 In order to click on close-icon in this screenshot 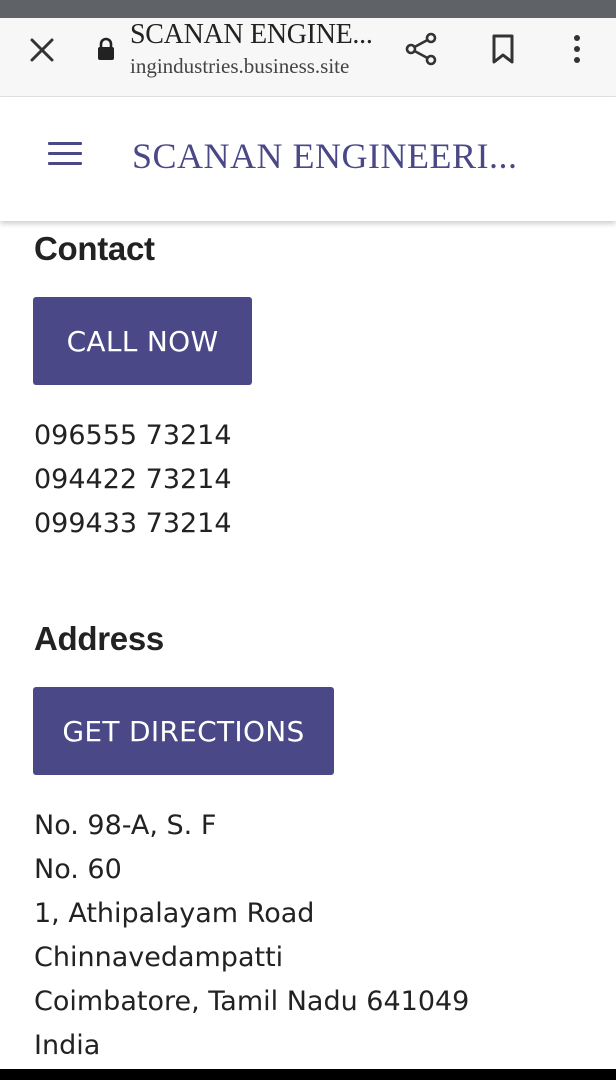, I will do `click(42, 50)`.